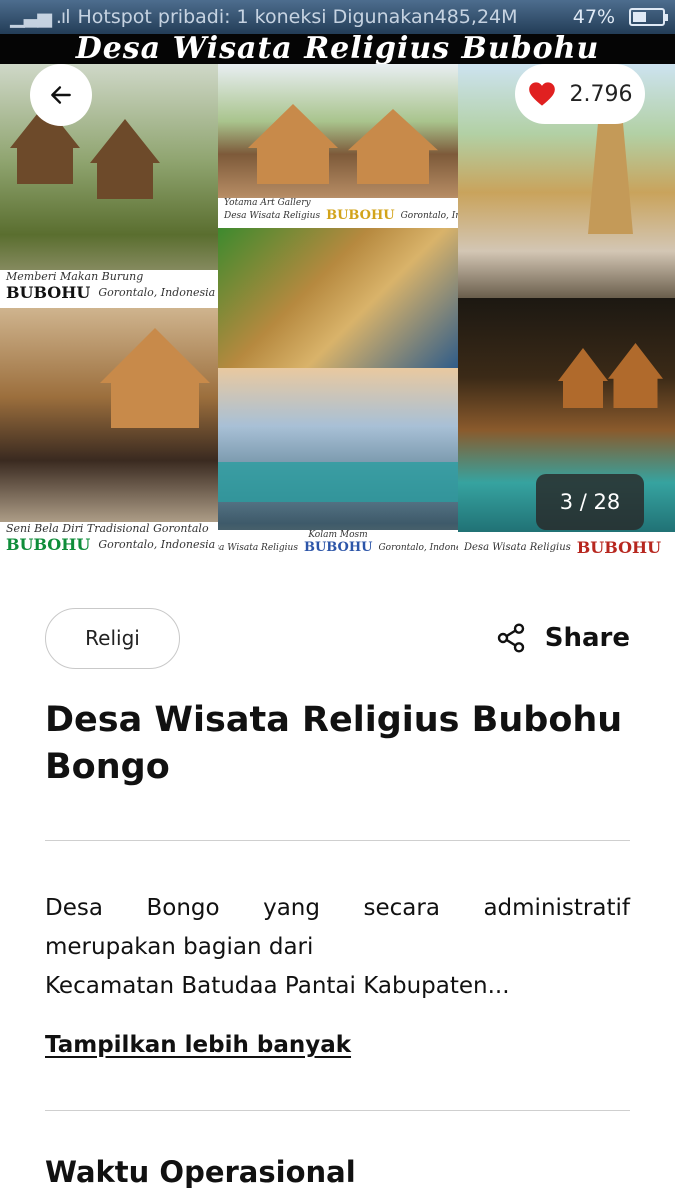  I want to click on back-button, so click(61, 95).